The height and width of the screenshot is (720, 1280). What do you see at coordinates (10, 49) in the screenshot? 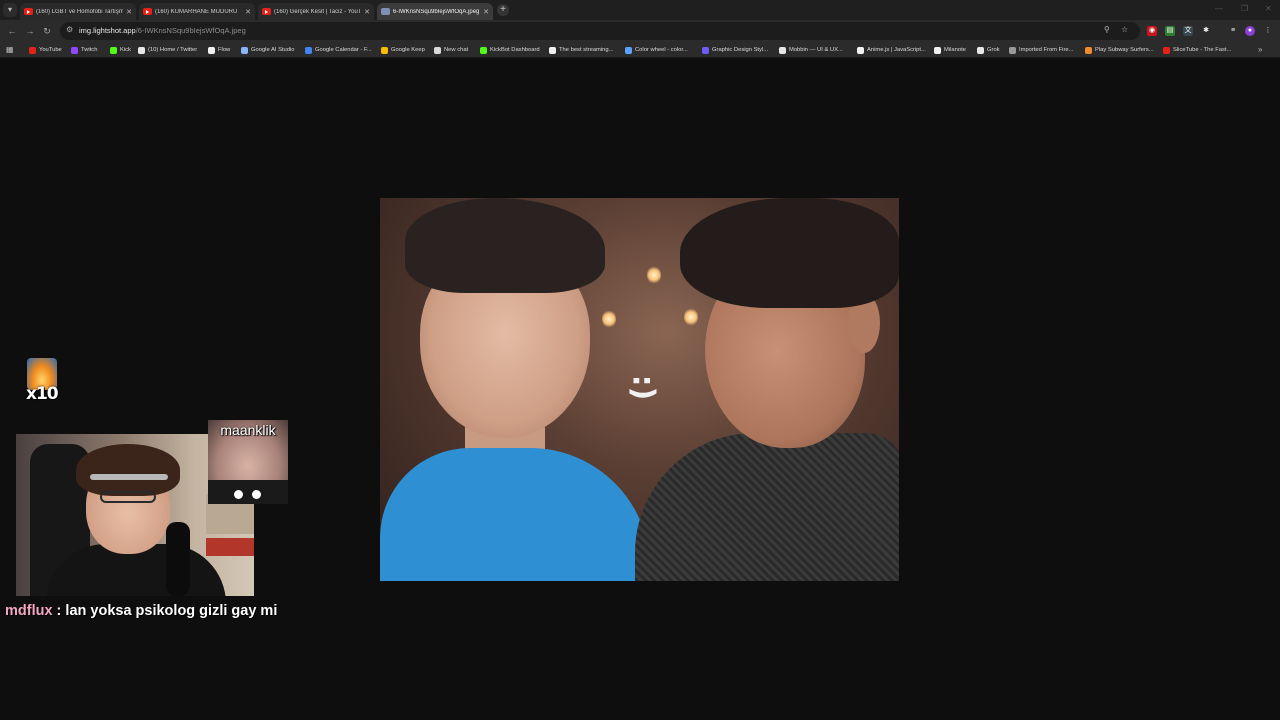
I see `apps-grid-icon: ▦` at bounding box center [10, 49].